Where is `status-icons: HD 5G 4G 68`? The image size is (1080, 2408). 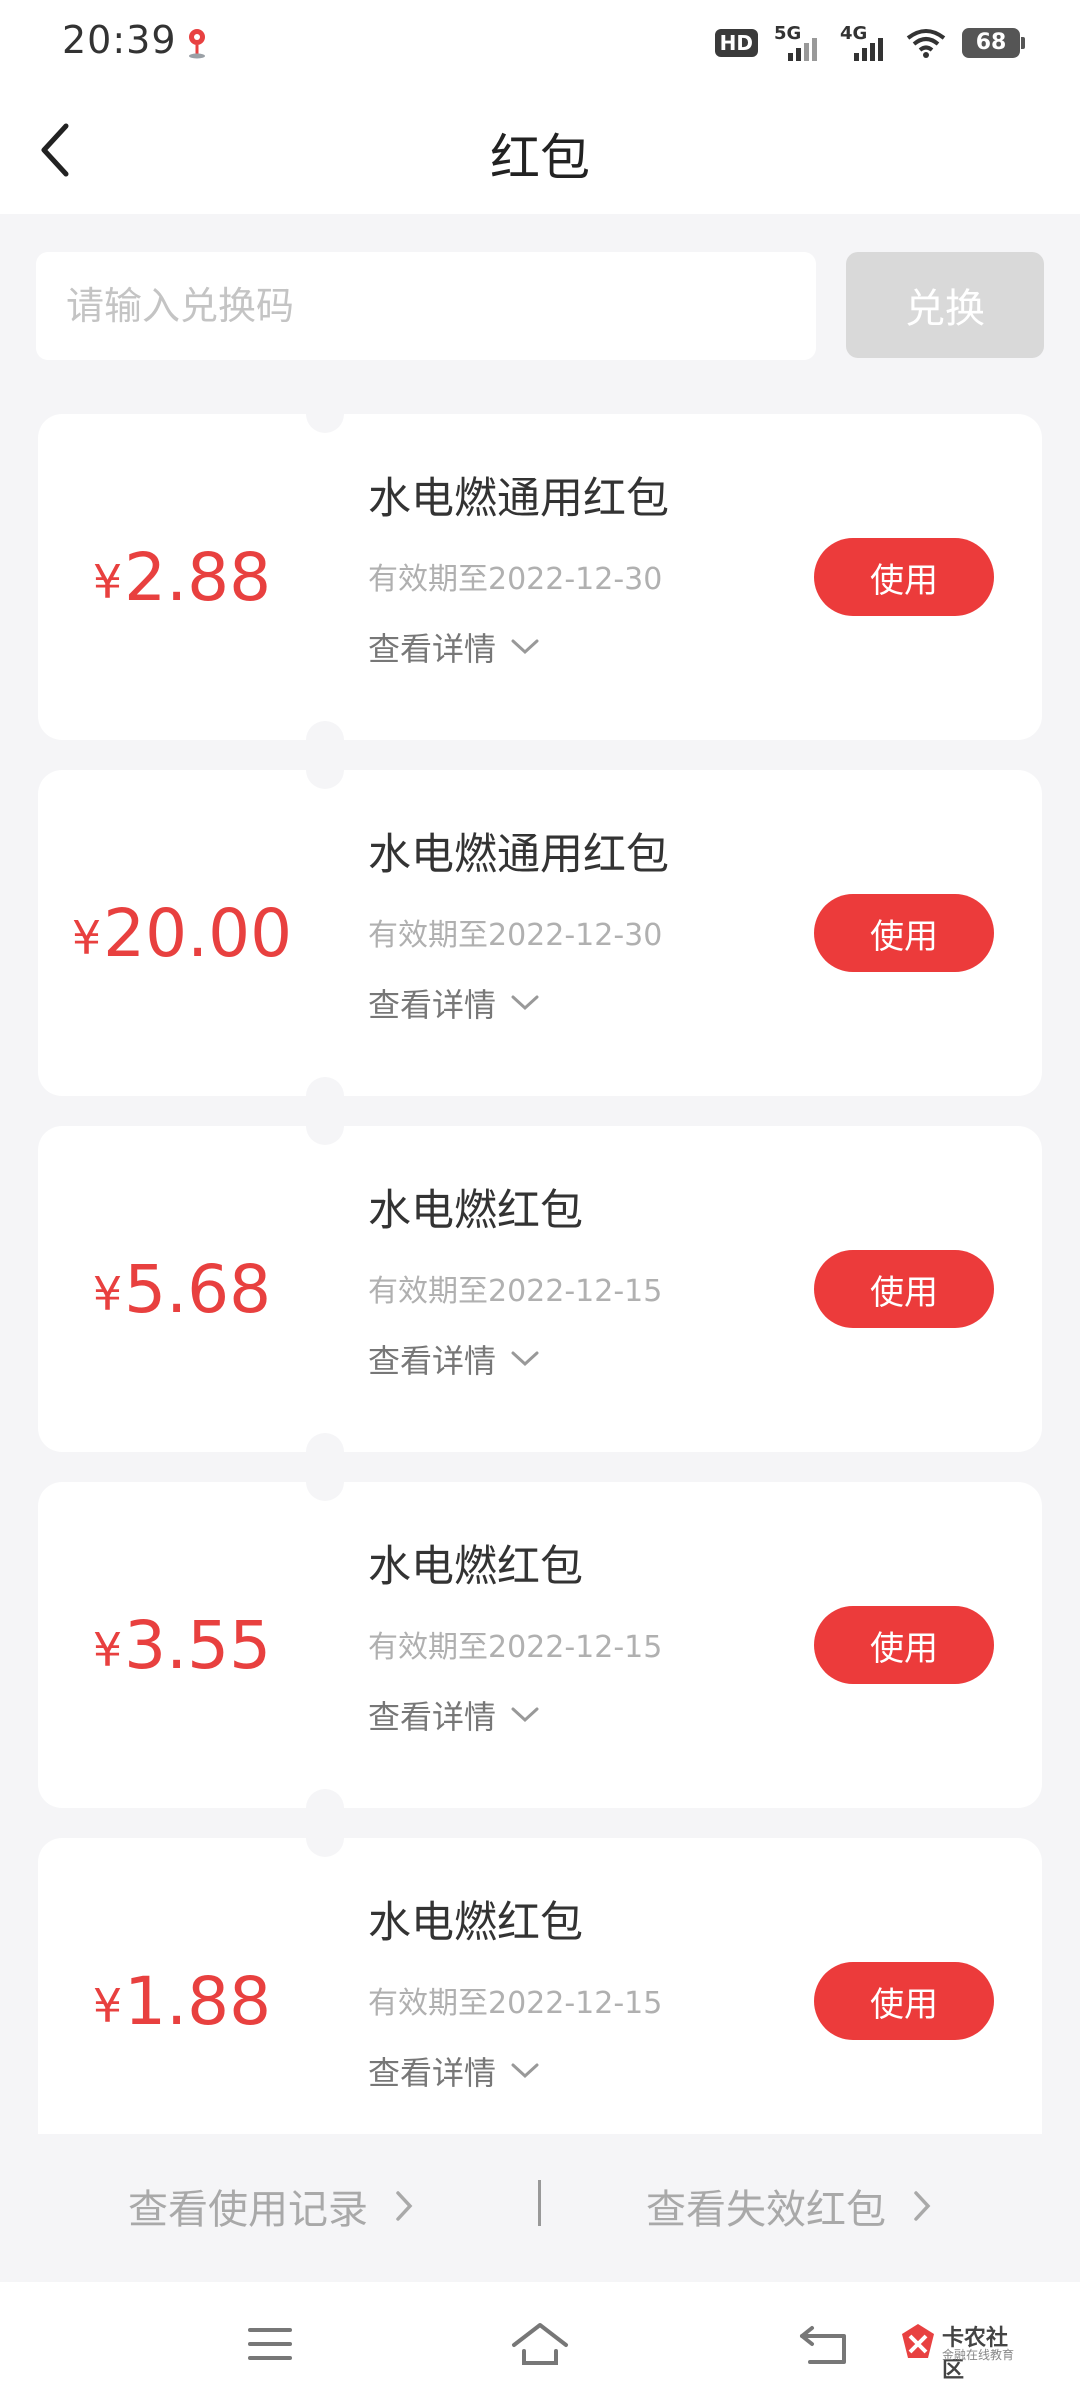 status-icons: HD 5G 4G 68 is located at coordinates (869, 43).